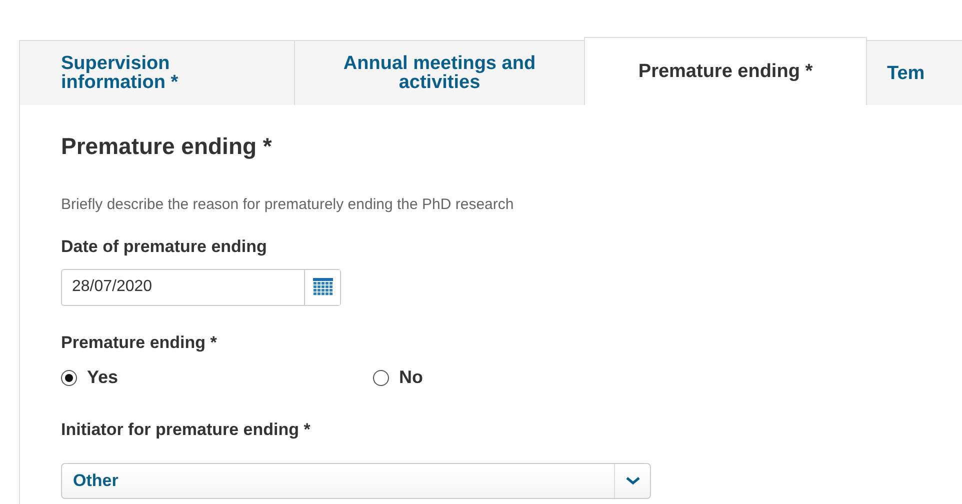  Describe the element at coordinates (164, 247) in the screenshot. I see `field-label: Date of premature ending` at that location.